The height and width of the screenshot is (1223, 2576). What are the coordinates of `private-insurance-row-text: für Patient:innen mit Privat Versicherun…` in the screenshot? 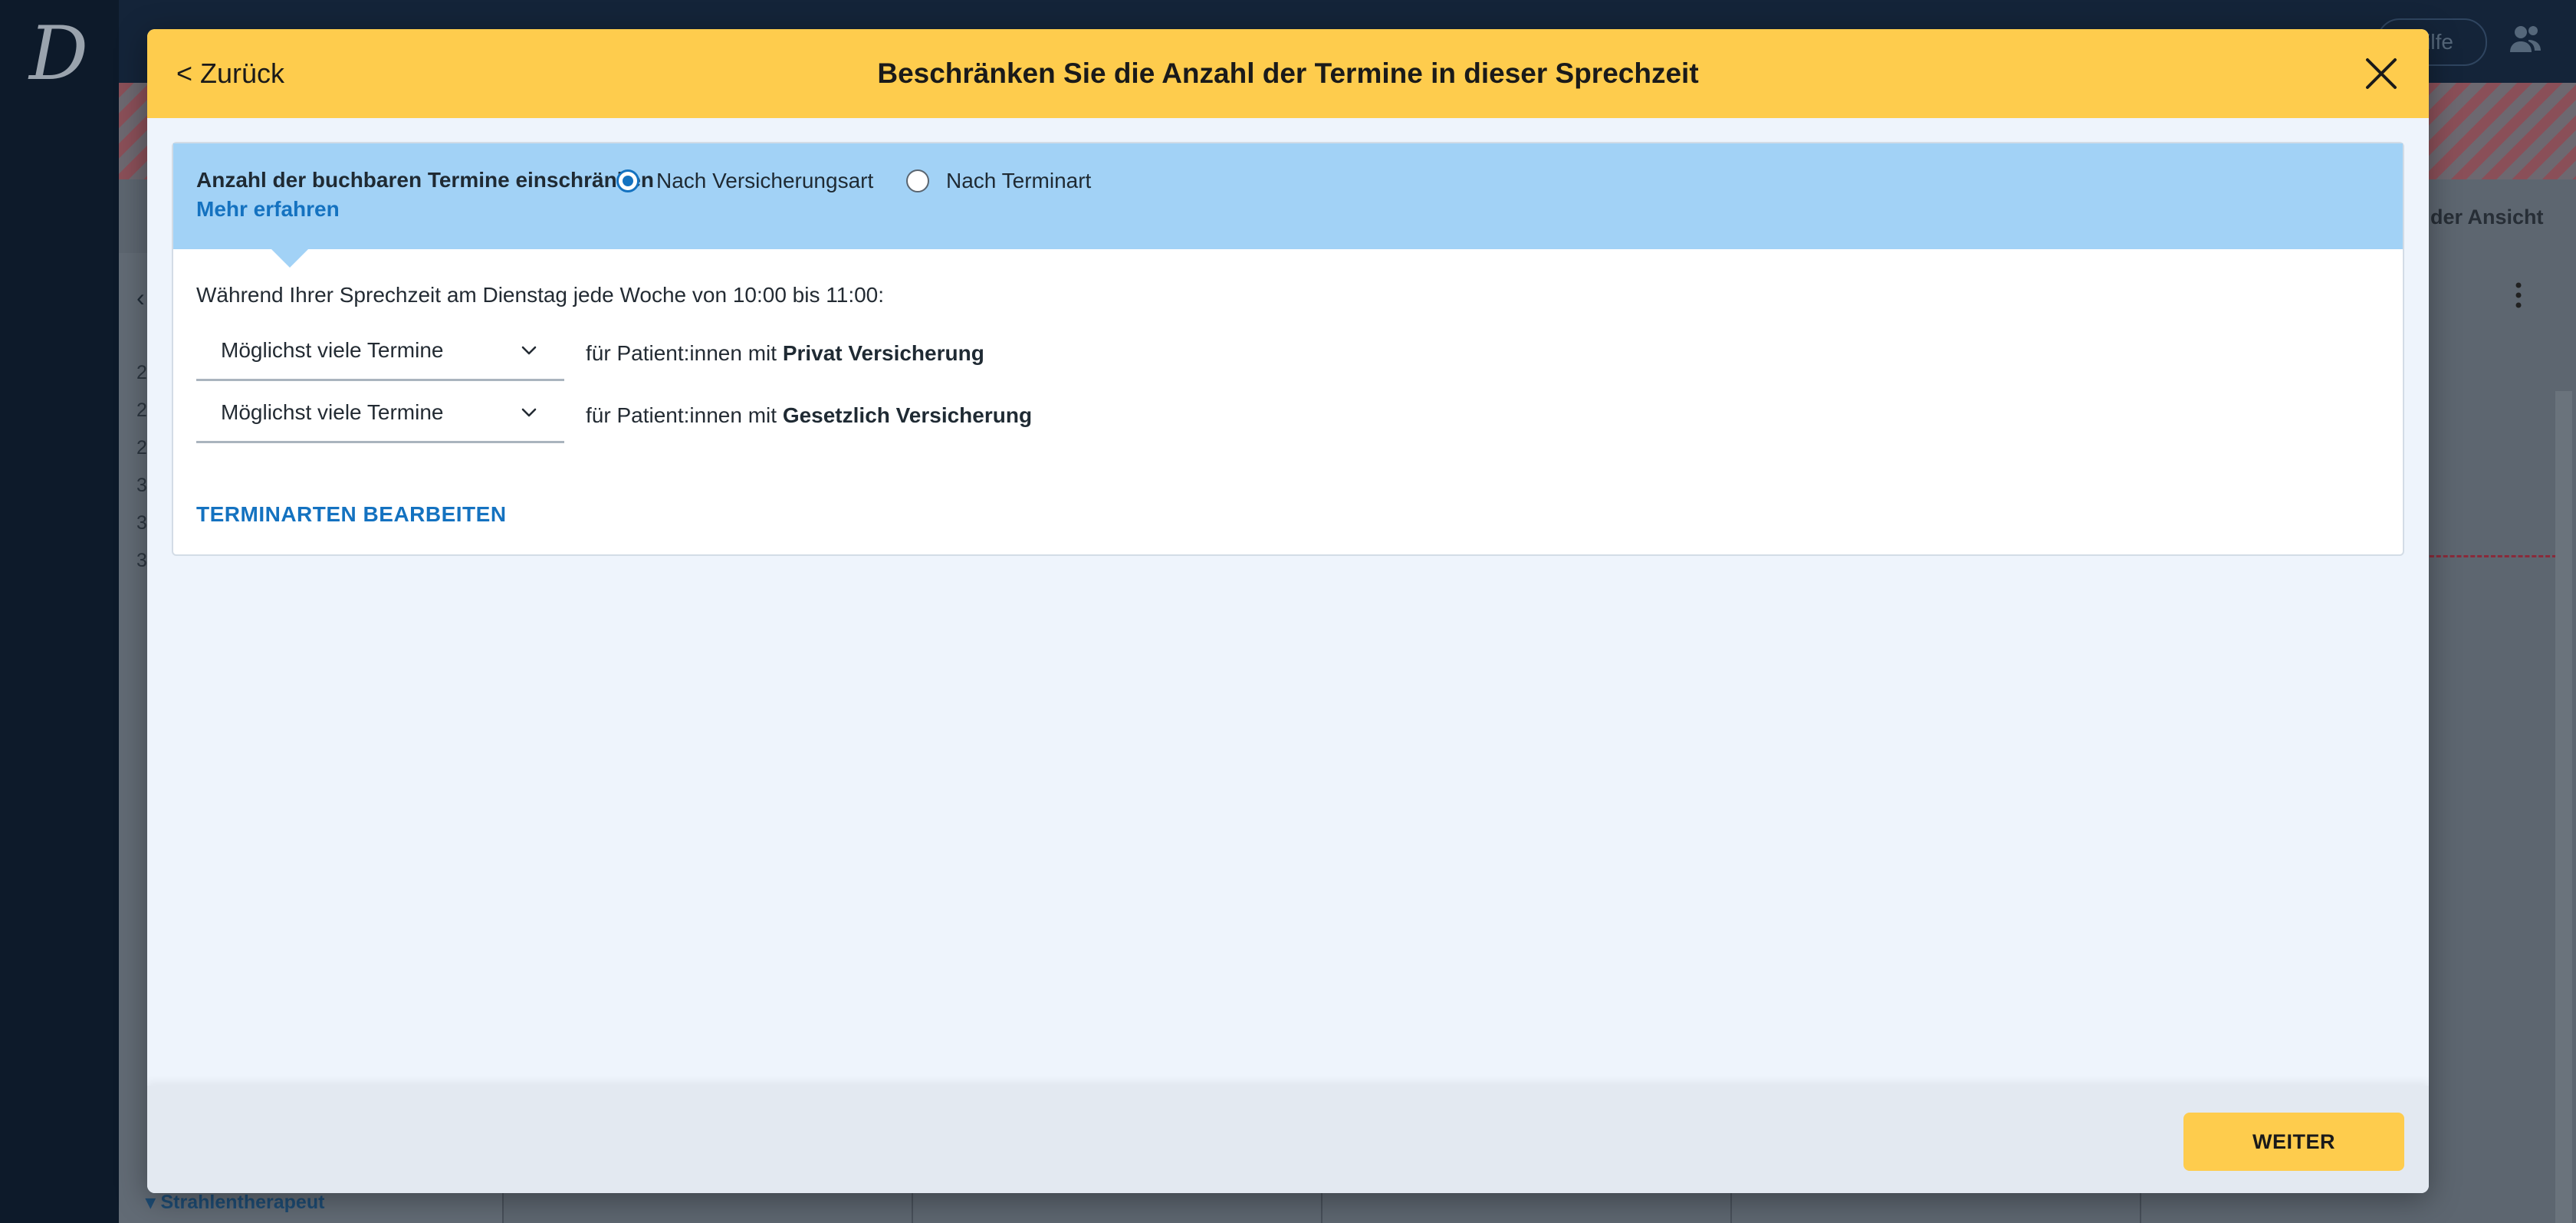 It's located at (785, 353).